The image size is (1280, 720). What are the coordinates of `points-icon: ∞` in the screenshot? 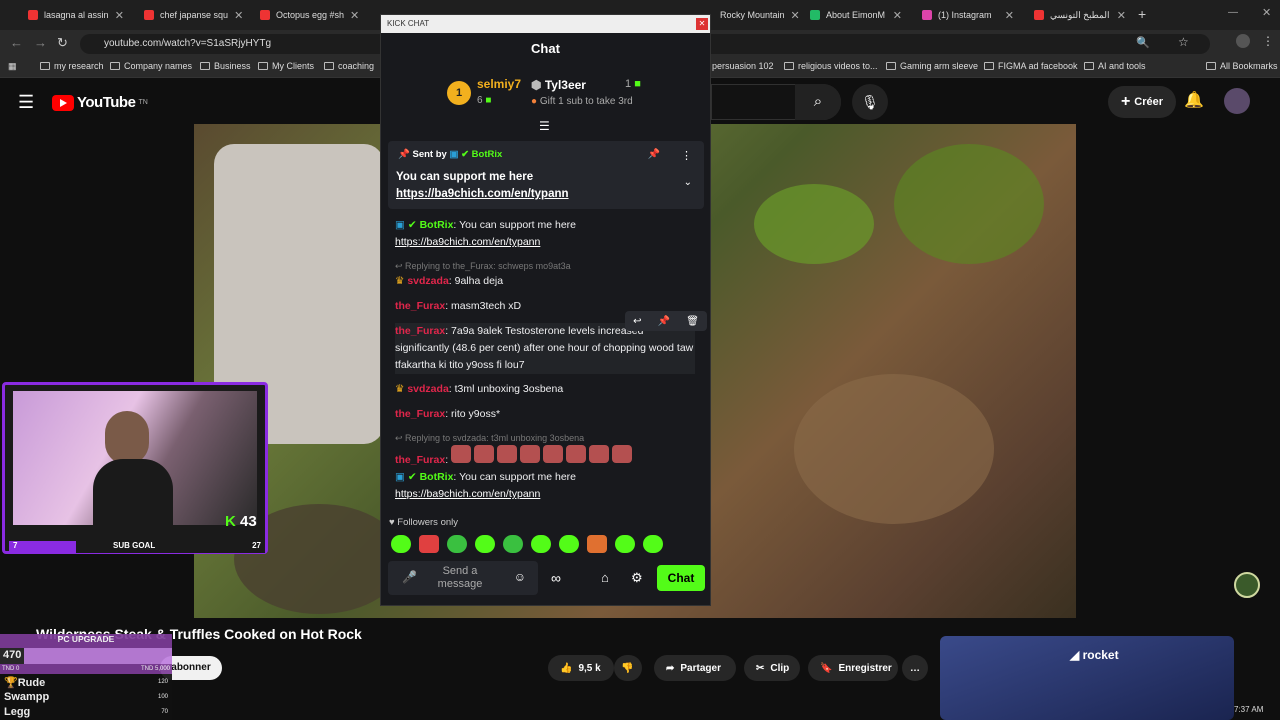 It's located at (556, 578).